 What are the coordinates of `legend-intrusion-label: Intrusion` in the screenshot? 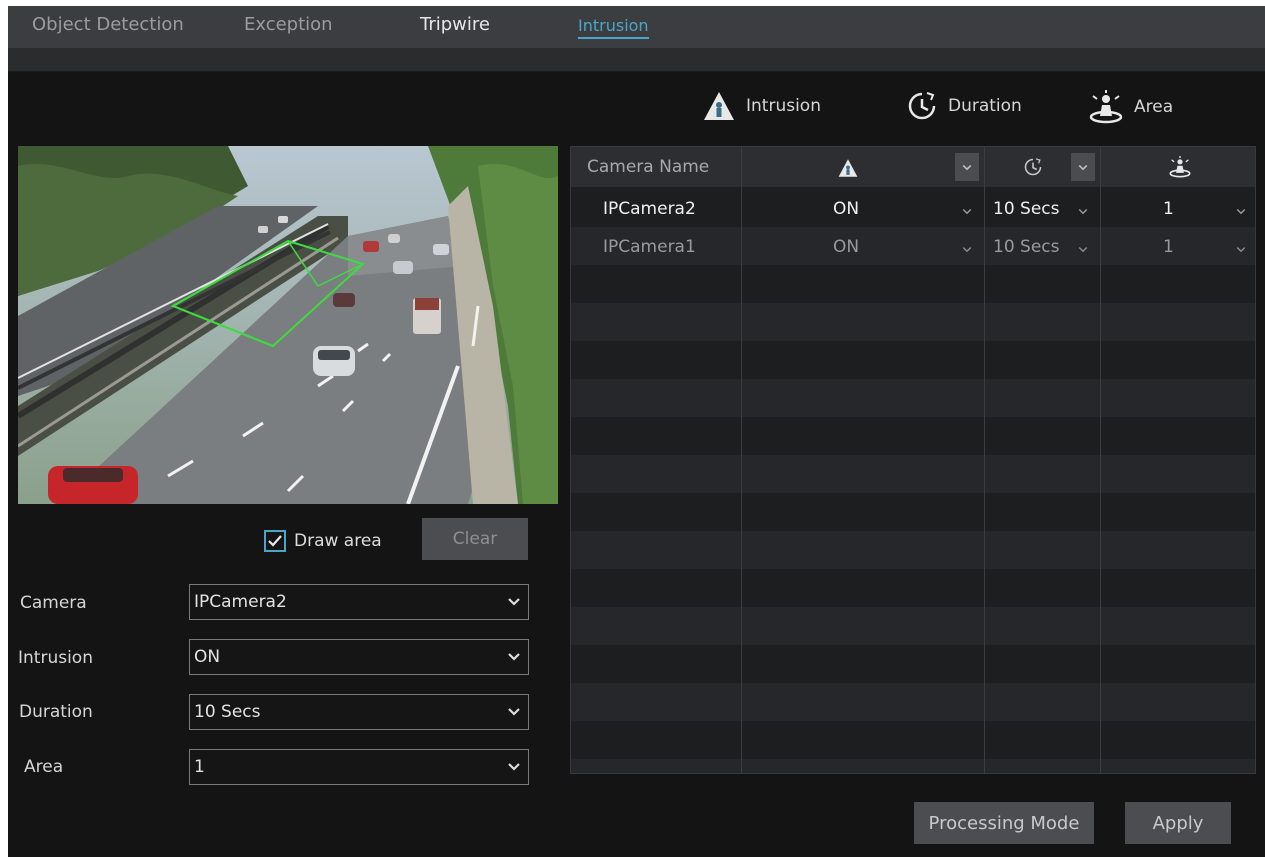 It's located at (783, 106).